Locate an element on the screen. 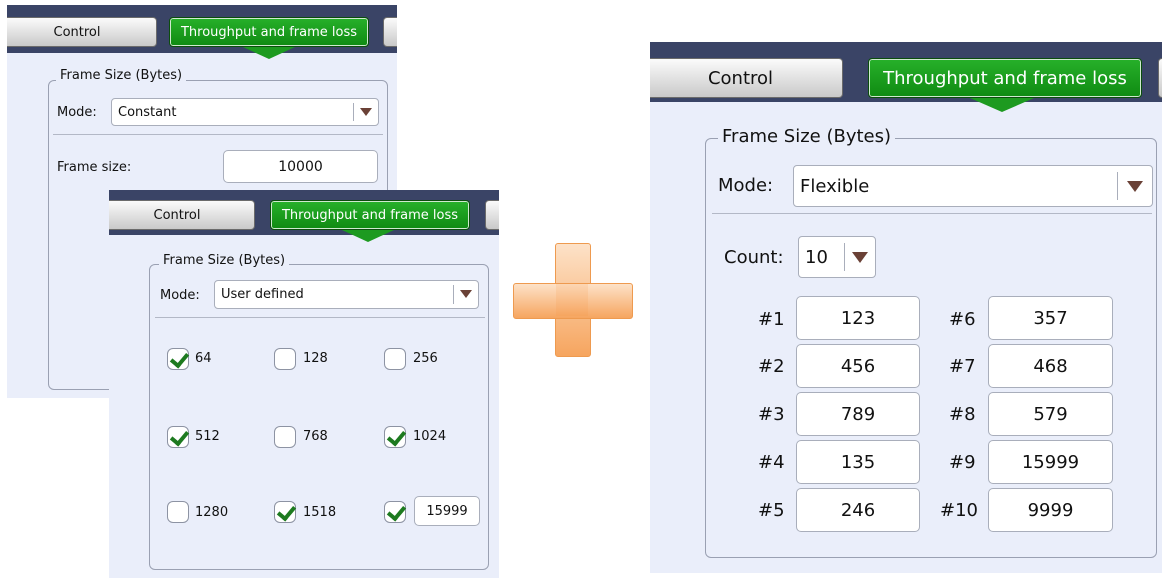 Image resolution: width=1165 pixels, height=578 pixels. mode-value: Flexible is located at coordinates (835, 186).